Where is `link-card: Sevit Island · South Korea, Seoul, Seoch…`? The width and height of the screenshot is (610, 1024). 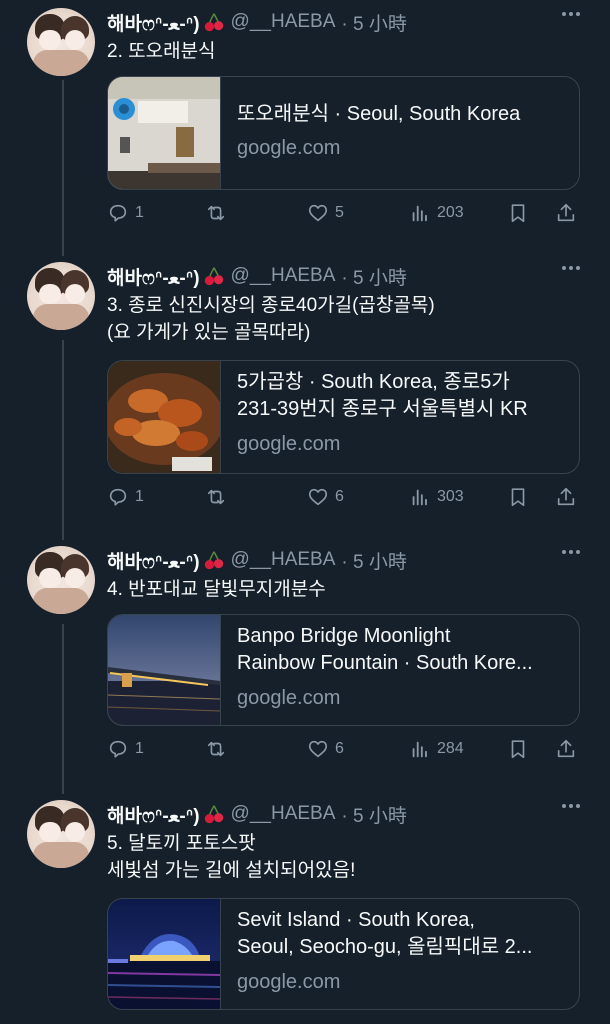
link-card: Sevit Island · South Korea, Seoul, Seoch… is located at coordinates (343, 954).